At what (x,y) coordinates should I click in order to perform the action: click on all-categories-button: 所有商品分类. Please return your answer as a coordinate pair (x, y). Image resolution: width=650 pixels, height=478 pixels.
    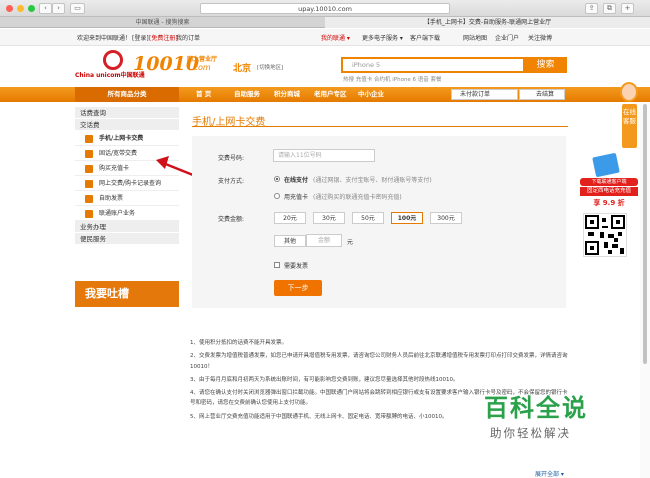
    Looking at the image, I should click on (127, 94).